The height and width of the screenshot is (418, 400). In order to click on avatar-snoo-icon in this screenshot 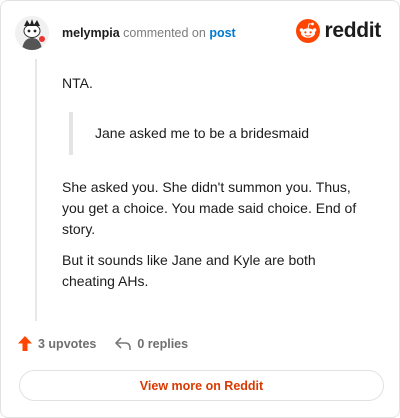, I will do `click(32, 33)`.